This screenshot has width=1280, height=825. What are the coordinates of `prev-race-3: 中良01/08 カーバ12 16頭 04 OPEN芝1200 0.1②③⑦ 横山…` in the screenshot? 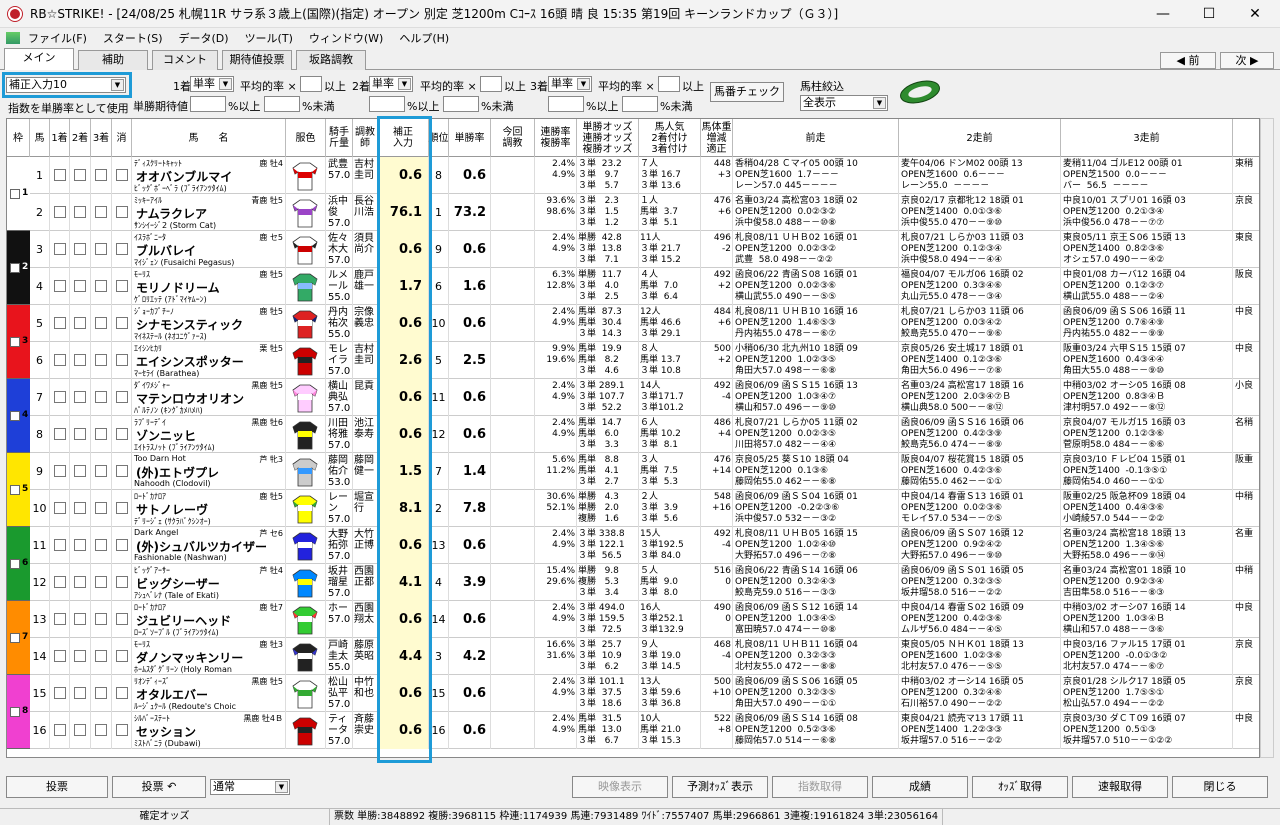 It's located at (1147, 286).